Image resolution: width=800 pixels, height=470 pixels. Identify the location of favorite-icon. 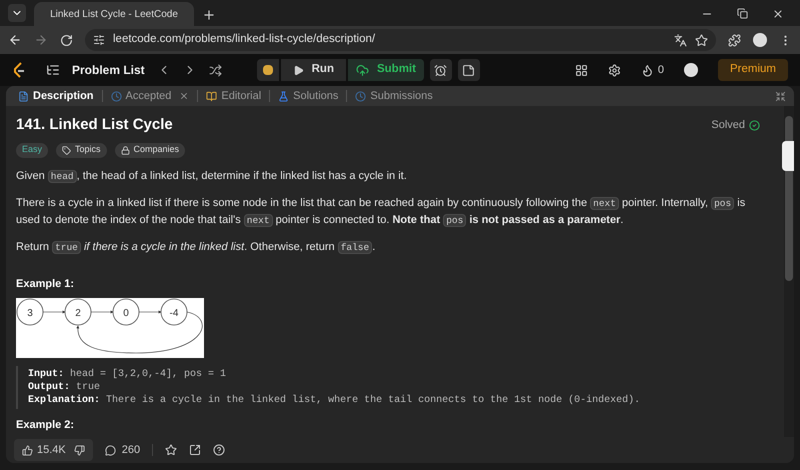
(171, 450).